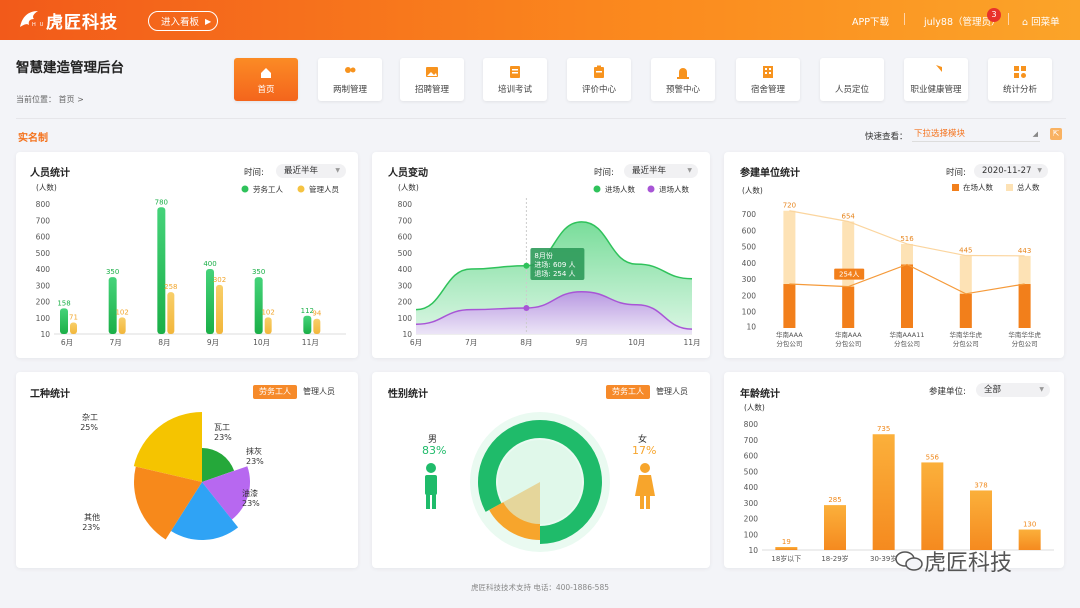  Describe the element at coordinates (43, 204) in the screenshot. I see `y-tick-label: 800` at that location.